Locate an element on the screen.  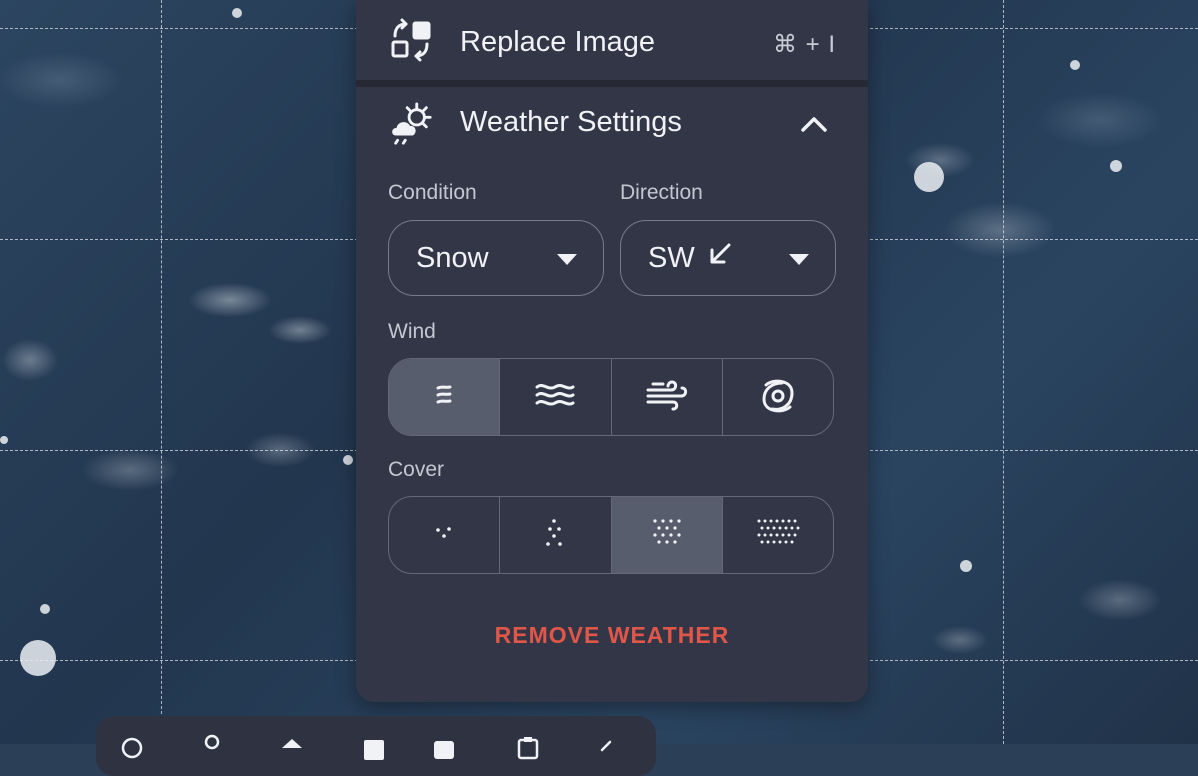
wind-option-strong is located at coordinates (667, 397).